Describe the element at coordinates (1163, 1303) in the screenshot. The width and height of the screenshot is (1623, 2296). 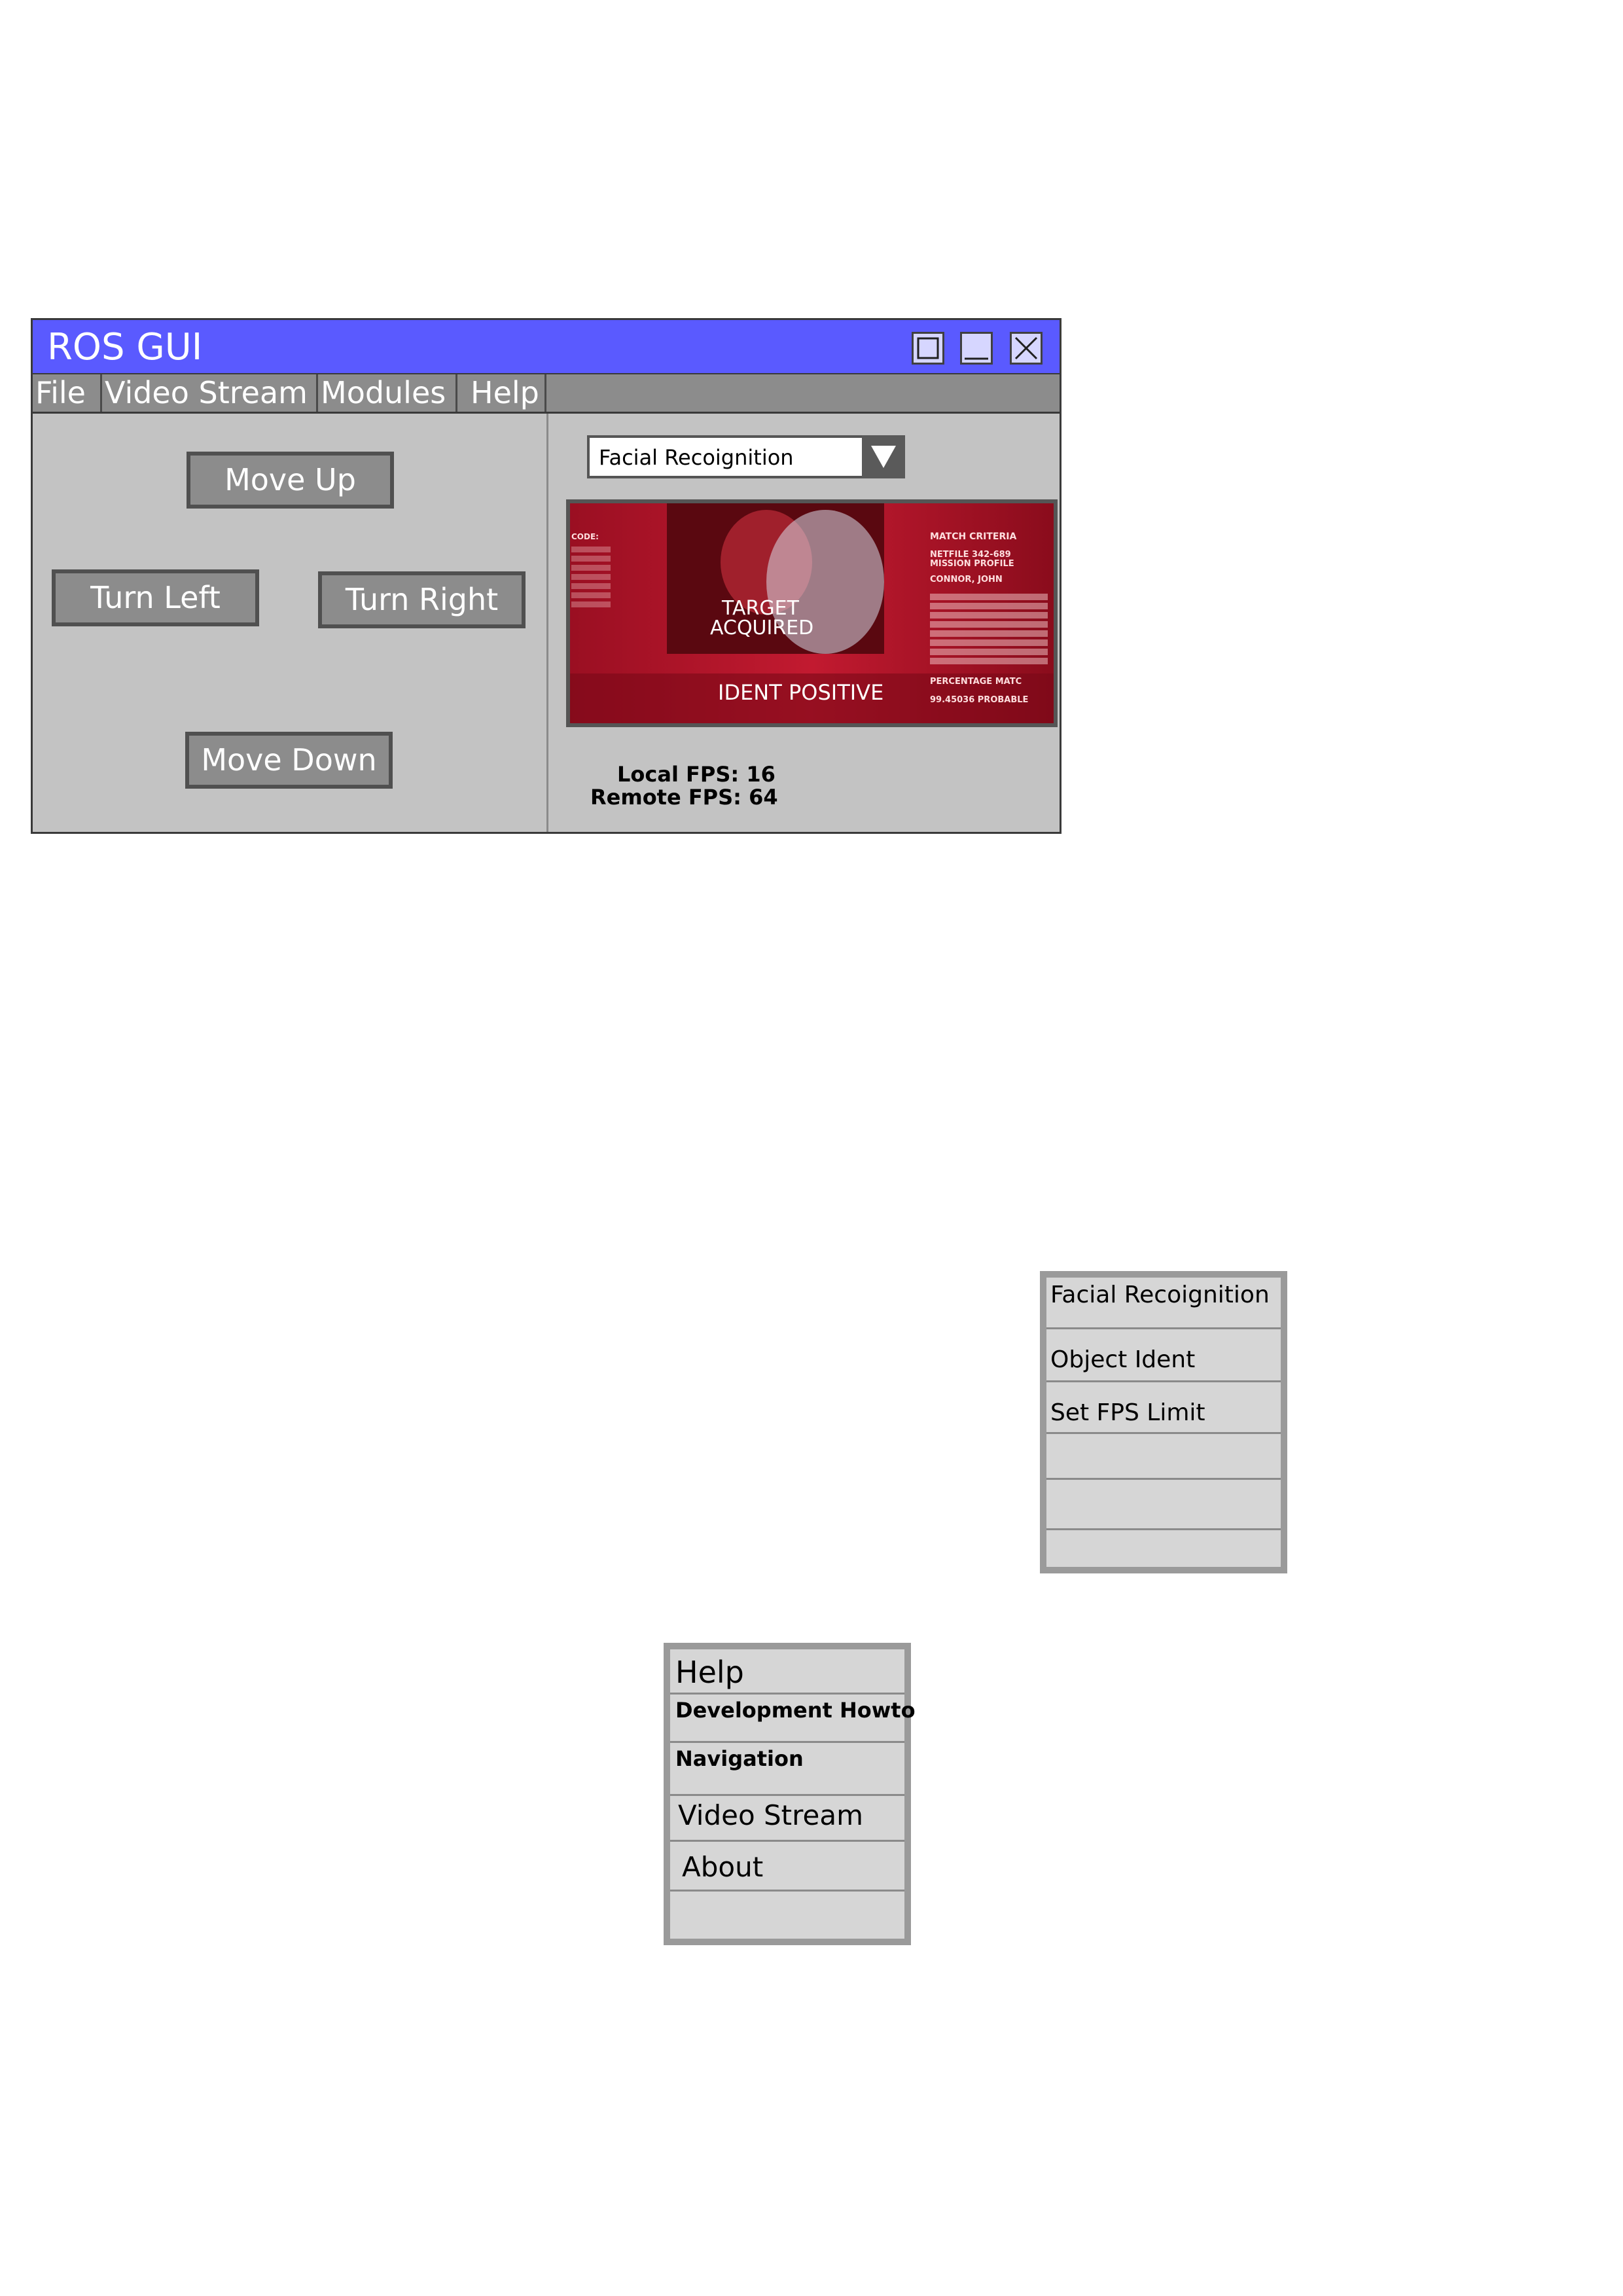
I see `modules-menu-item: Facial Recoignition` at that location.